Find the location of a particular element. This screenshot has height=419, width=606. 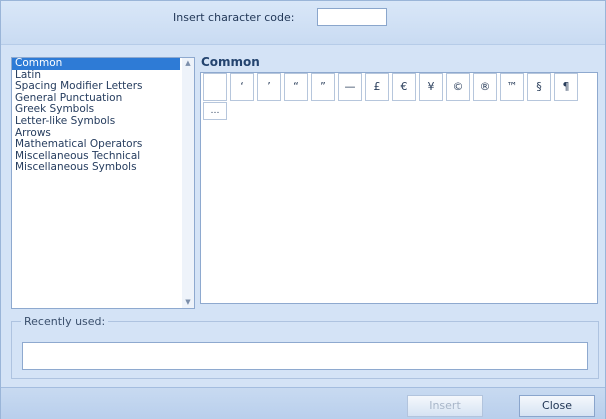

character-cell: “ is located at coordinates (296, 87).